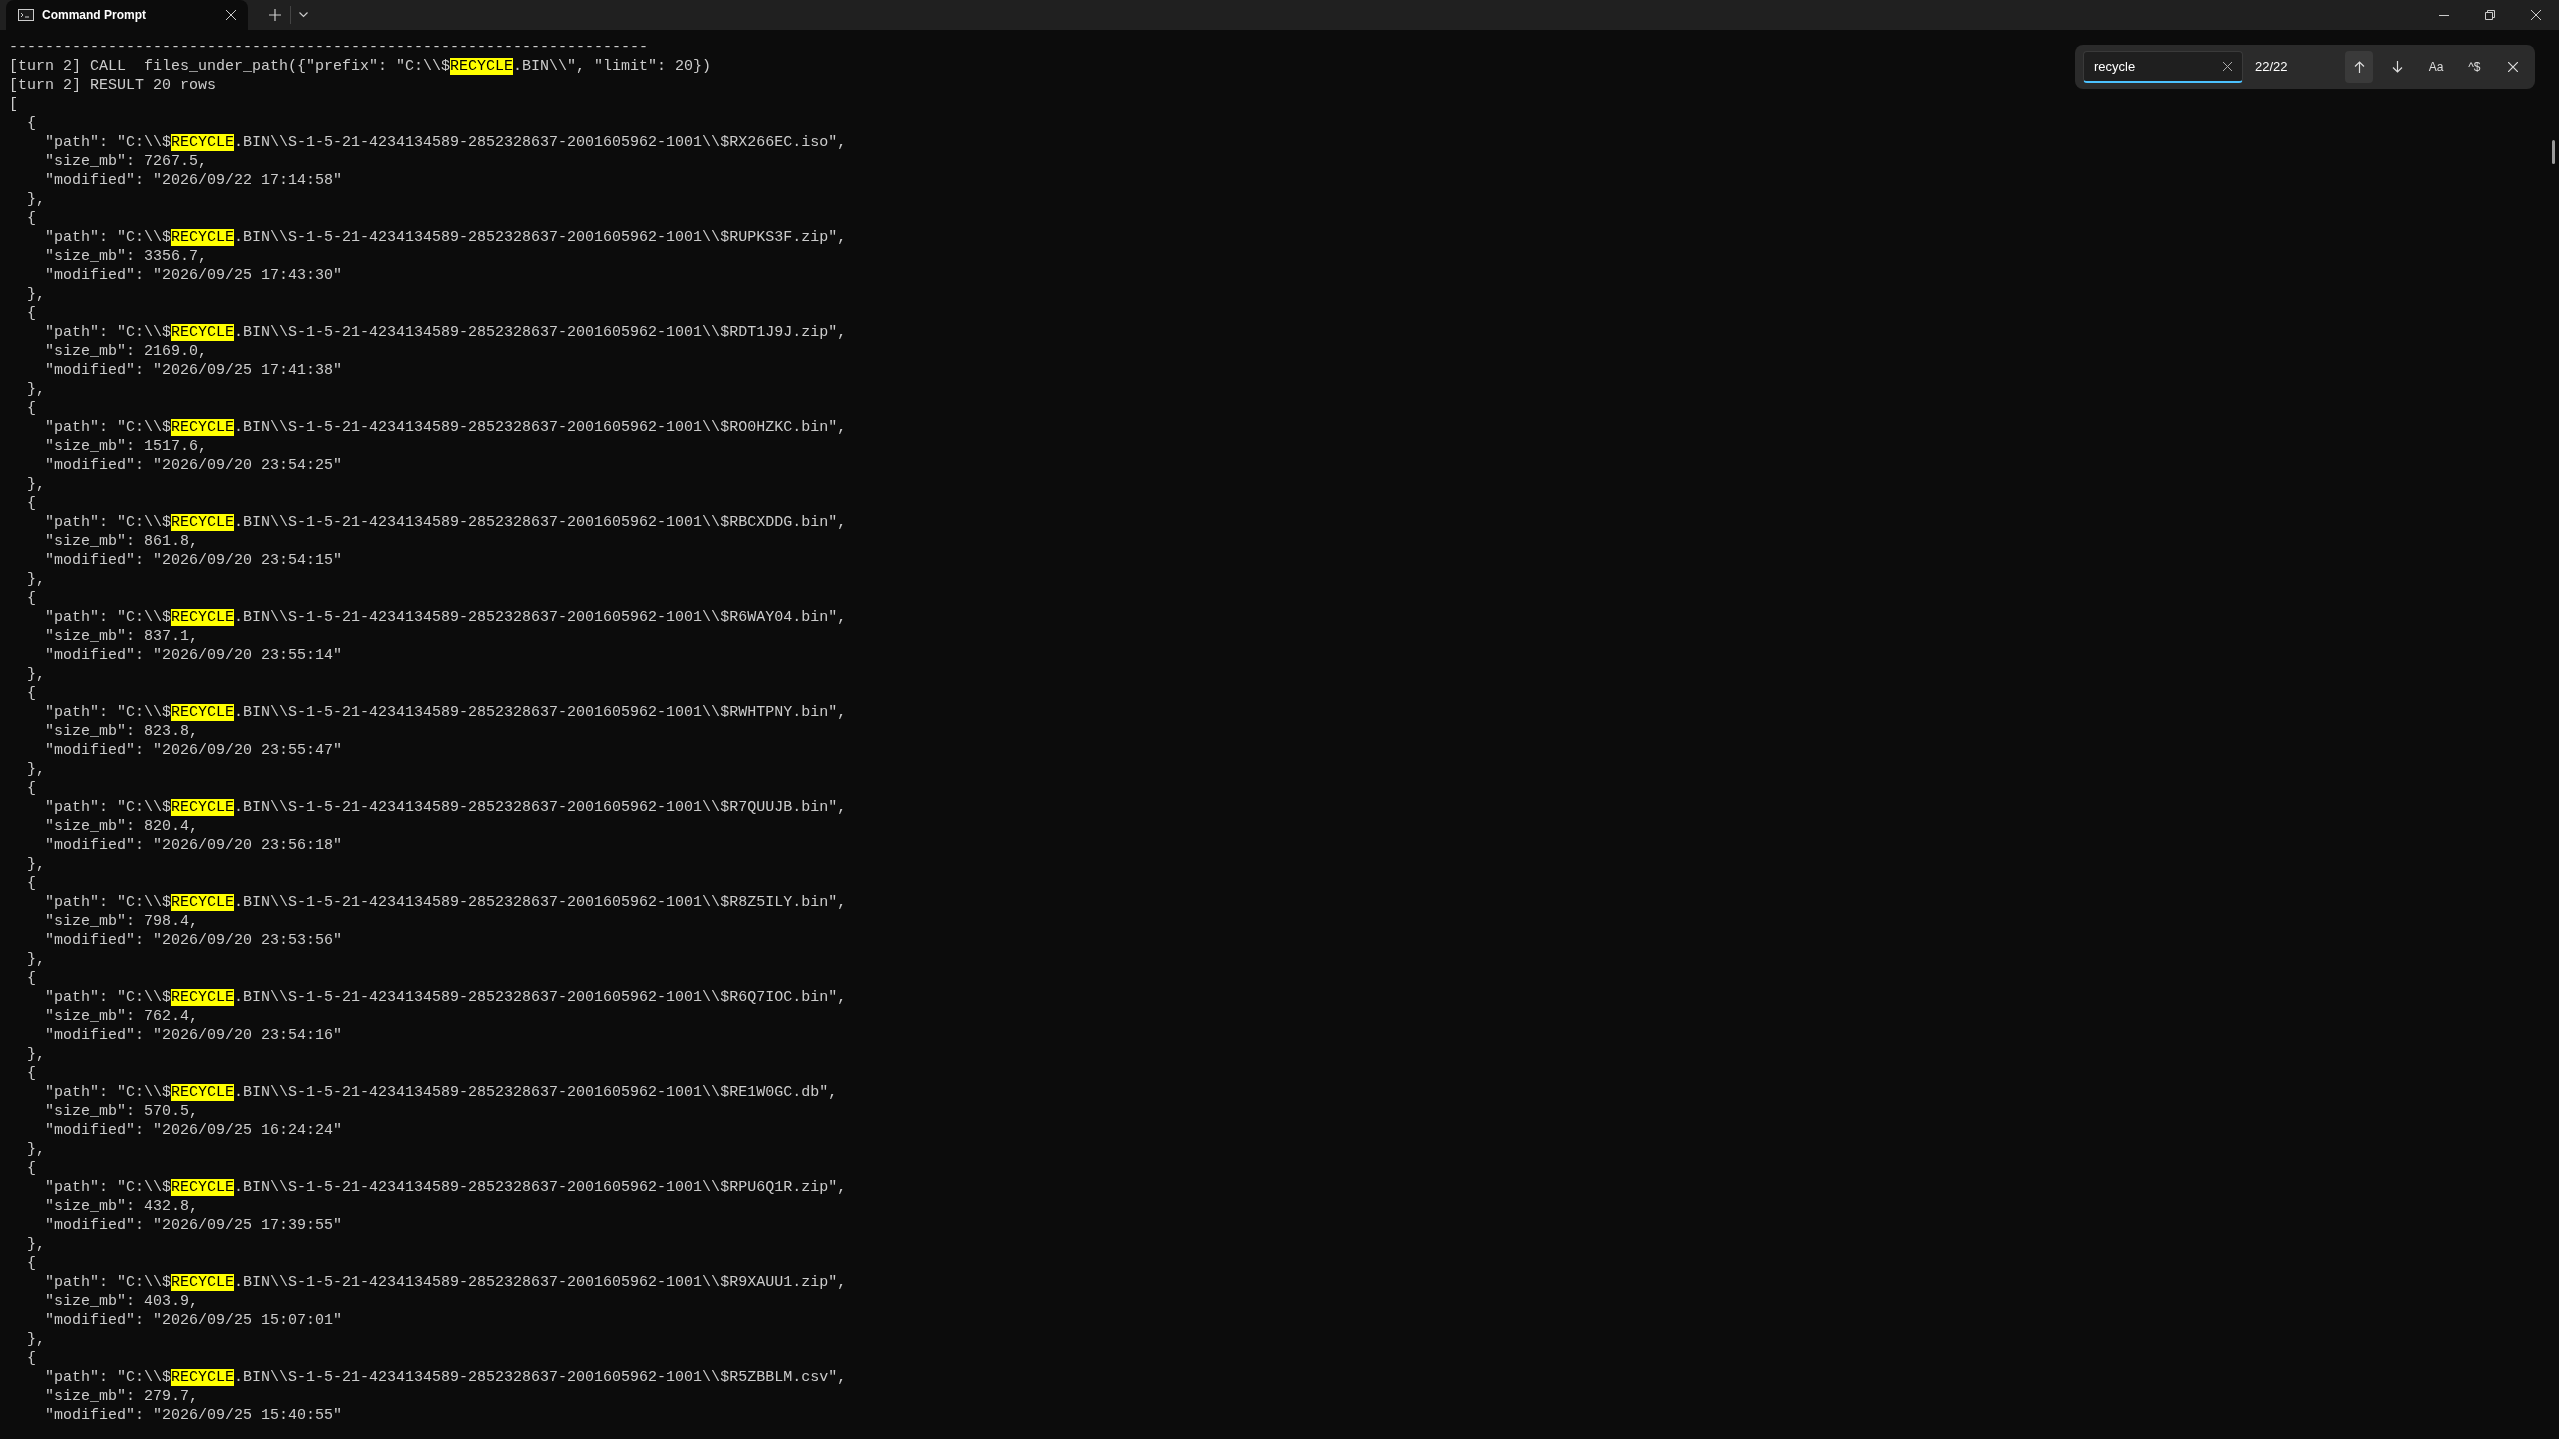 This screenshot has height=1439, width=2559. What do you see at coordinates (2474, 67) in the screenshot?
I see `option-button: ^$` at bounding box center [2474, 67].